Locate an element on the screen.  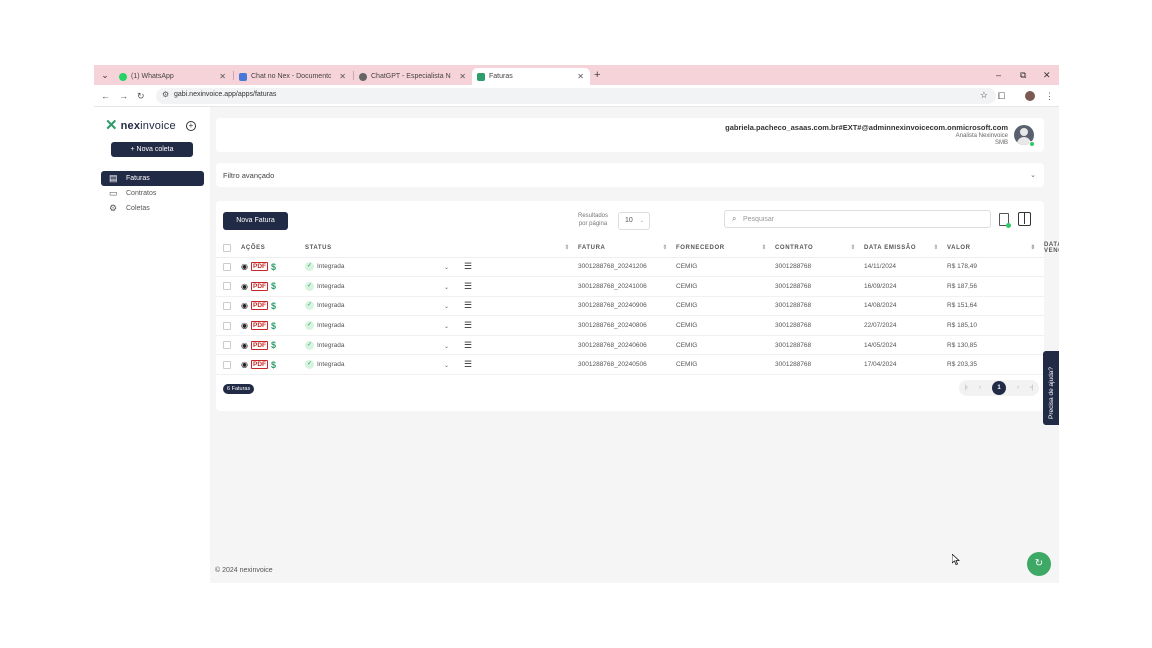
tab-chatgpt: ChatGPT - Especialista Nexinvo ✕ is located at coordinates (413, 76).